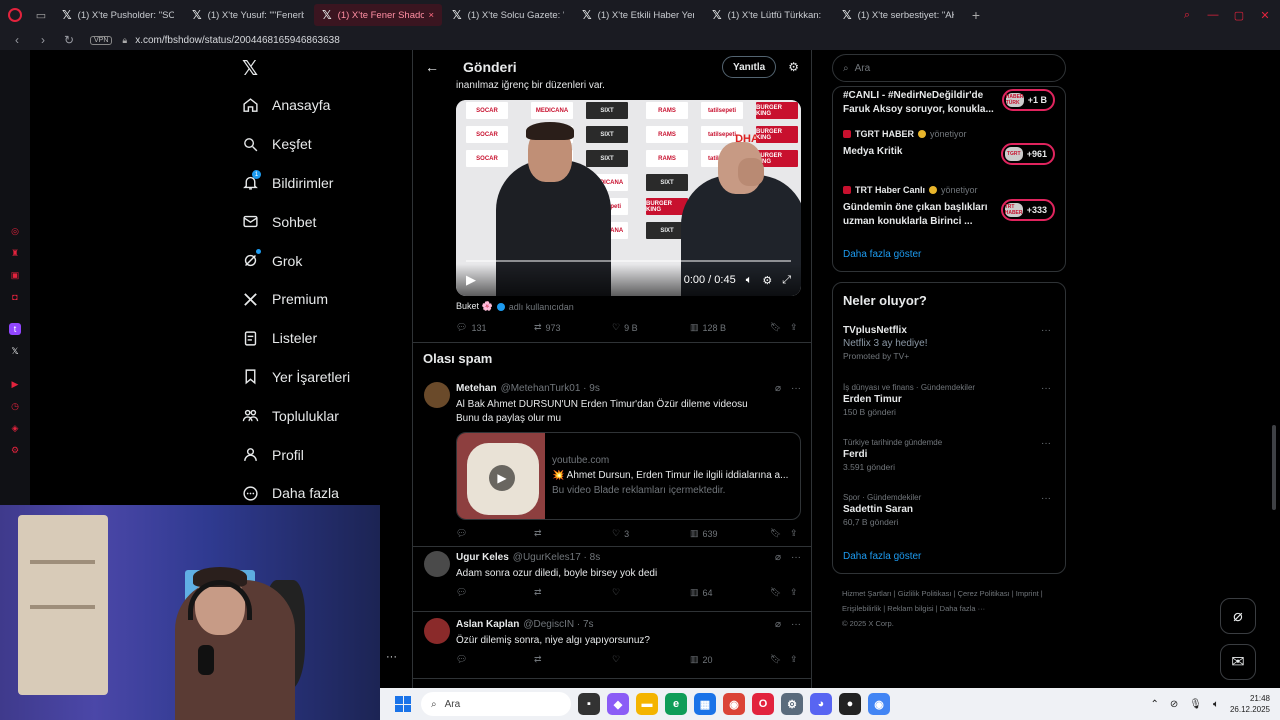 The image size is (1280, 720). I want to click on windows-start-icon, so click(403, 704).